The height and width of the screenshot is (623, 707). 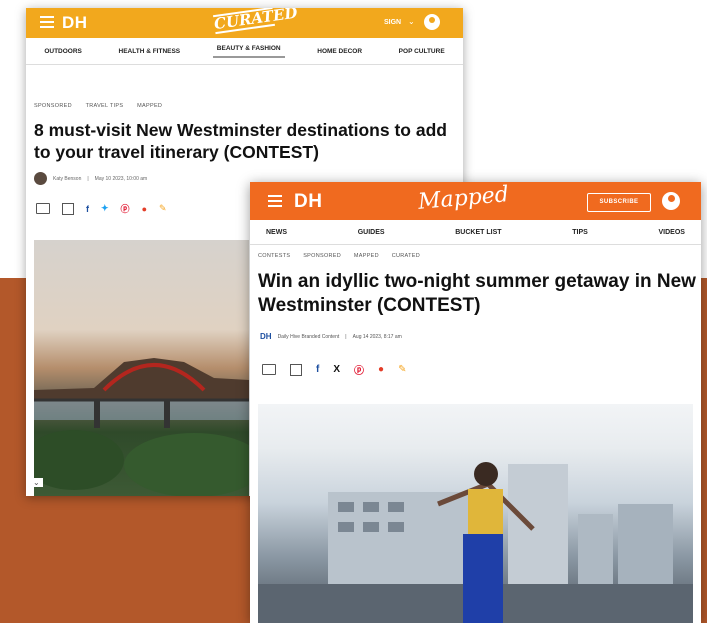 I want to click on byline-author: Katy Benson, so click(x=67, y=179).